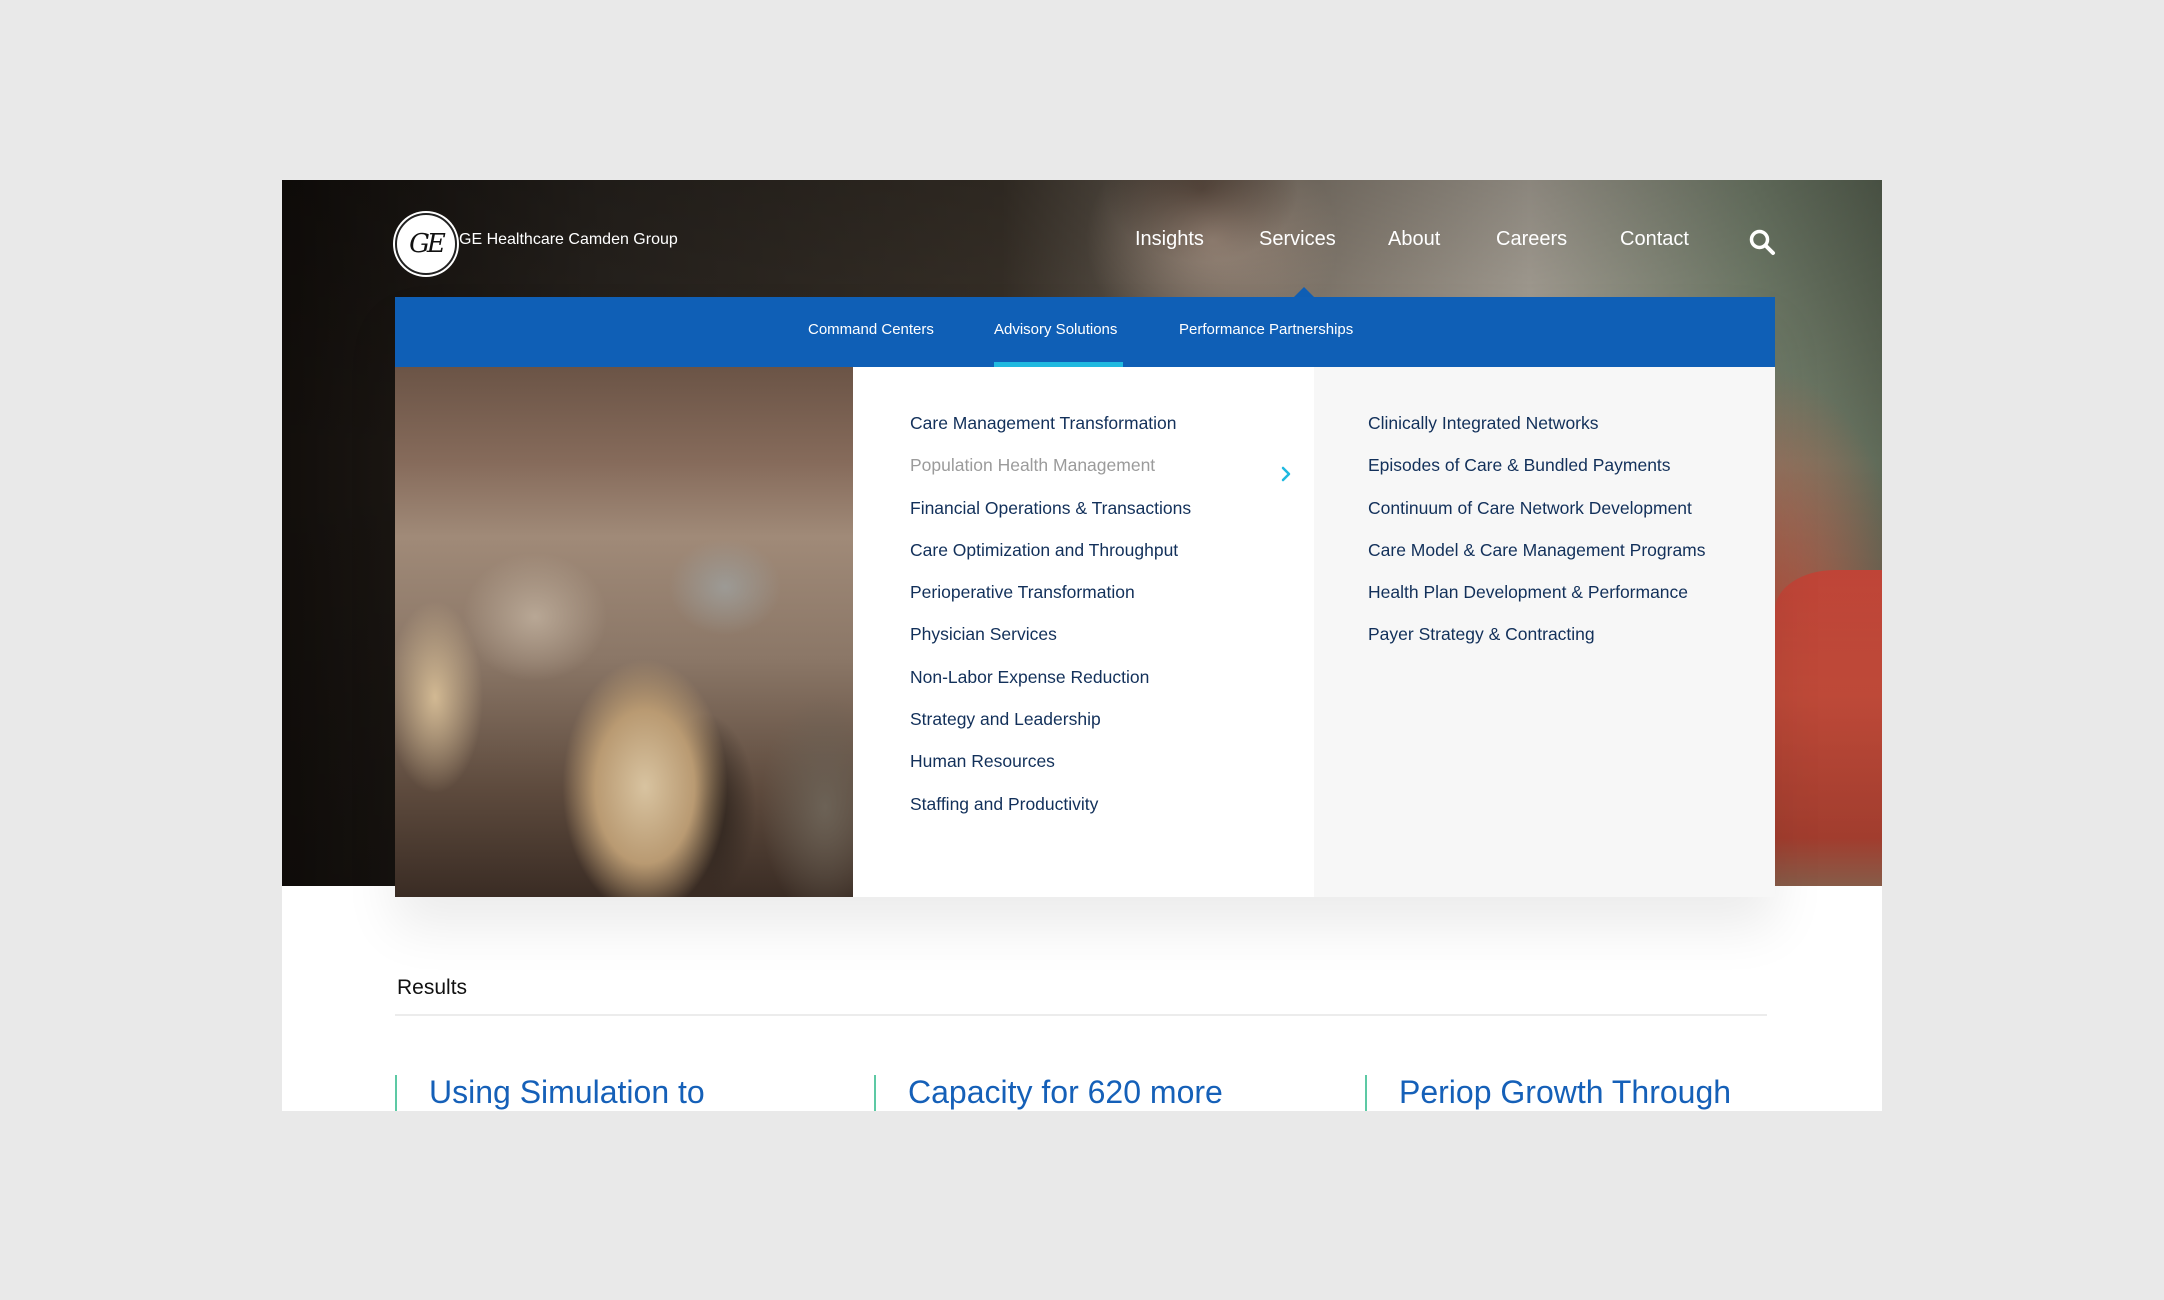 The height and width of the screenshot is (1300, 2164). I want to click on nav-item-careers: Careers, so click(1531, 239).